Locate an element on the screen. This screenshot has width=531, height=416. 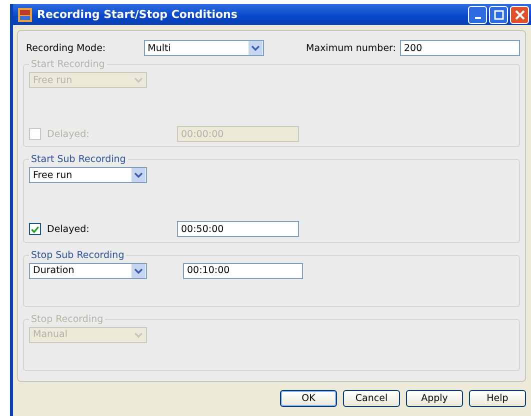
close-icon is located at coordinates (520, 14).